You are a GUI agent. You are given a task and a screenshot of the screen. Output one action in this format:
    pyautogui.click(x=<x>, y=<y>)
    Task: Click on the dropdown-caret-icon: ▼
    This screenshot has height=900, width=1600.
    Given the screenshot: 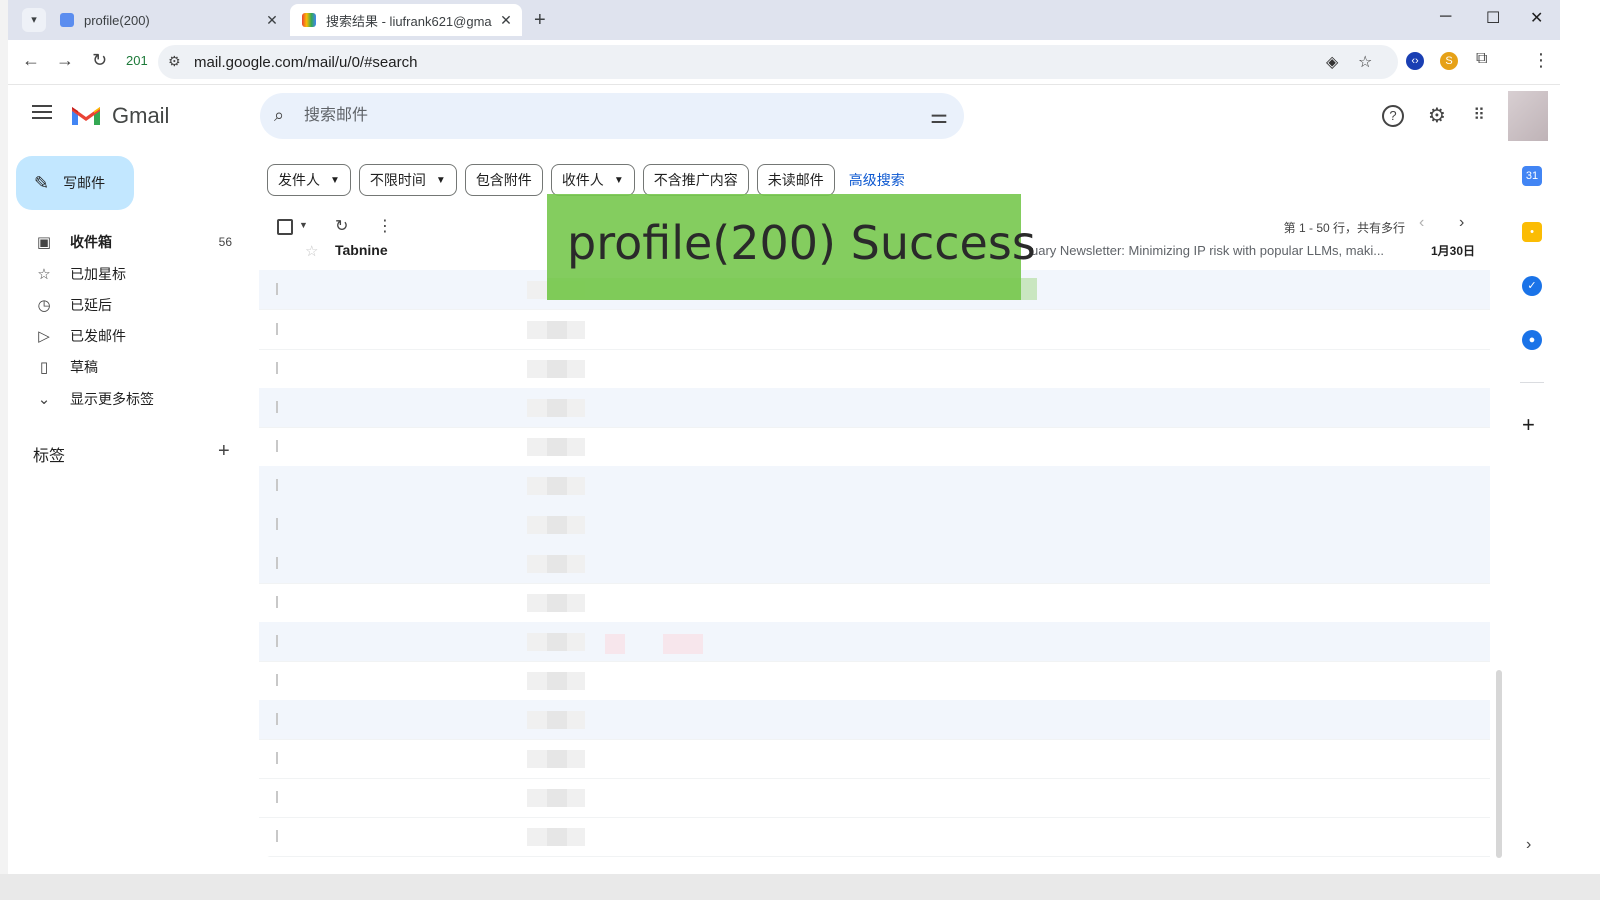 What is the action you would take?
    pyautogui.click(x=335, y=180)
    